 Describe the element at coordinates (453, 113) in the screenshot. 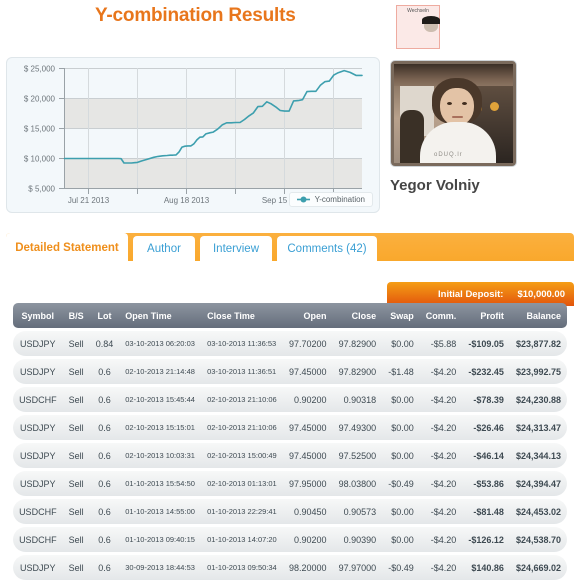

I see `author-photo: oDUQ.lr` at that location.